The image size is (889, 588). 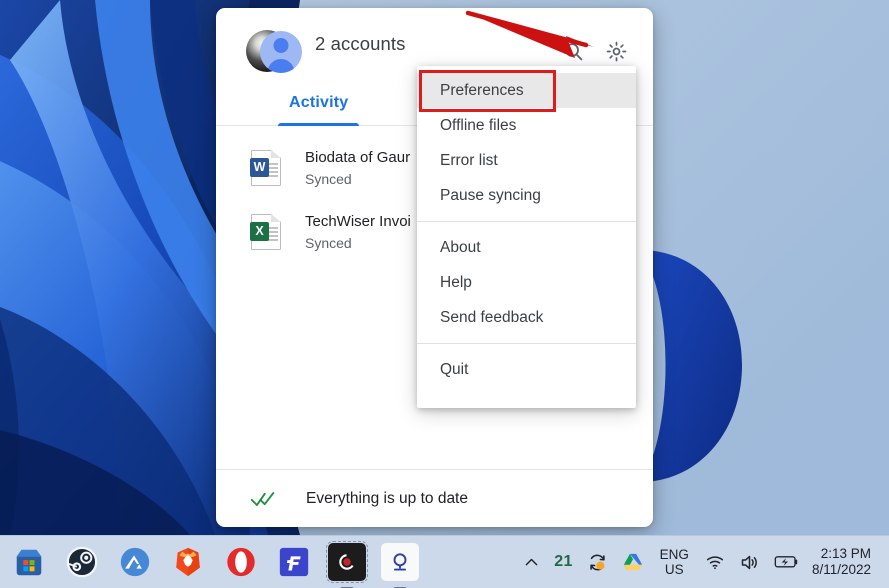 What do you see at coordinates (526, 247) in the screenshot?
I see `menu-item-about: About` at bounding box center [526, 247].